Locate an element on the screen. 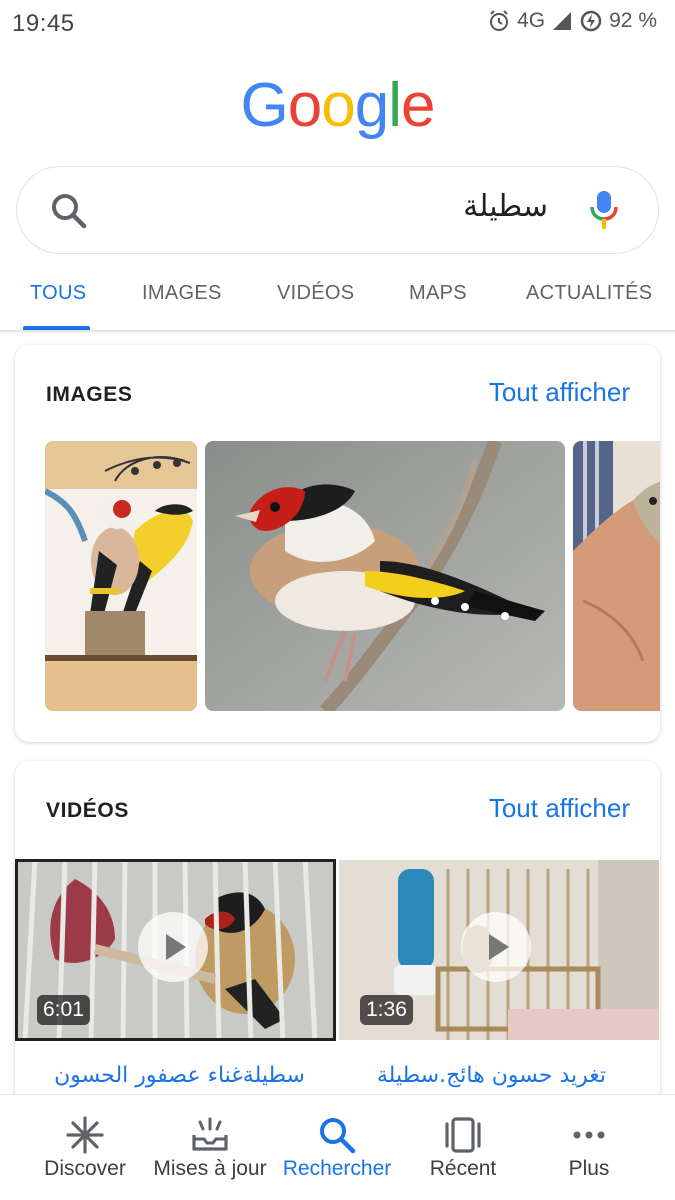 Image resolution: width=675 pixels, height=1200 pixels. alarm-icon is located at coordinates (499, 21).